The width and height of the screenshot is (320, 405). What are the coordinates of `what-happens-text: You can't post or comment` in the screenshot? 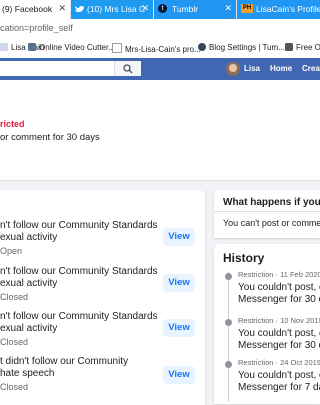 It's located at (271, 223).